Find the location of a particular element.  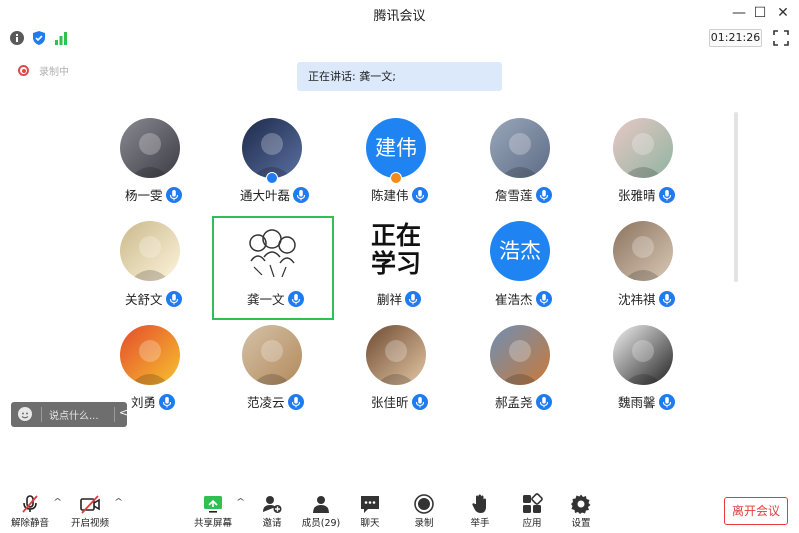

chat-quick-input: 说点什么... < is located at coordinates (69, 414).